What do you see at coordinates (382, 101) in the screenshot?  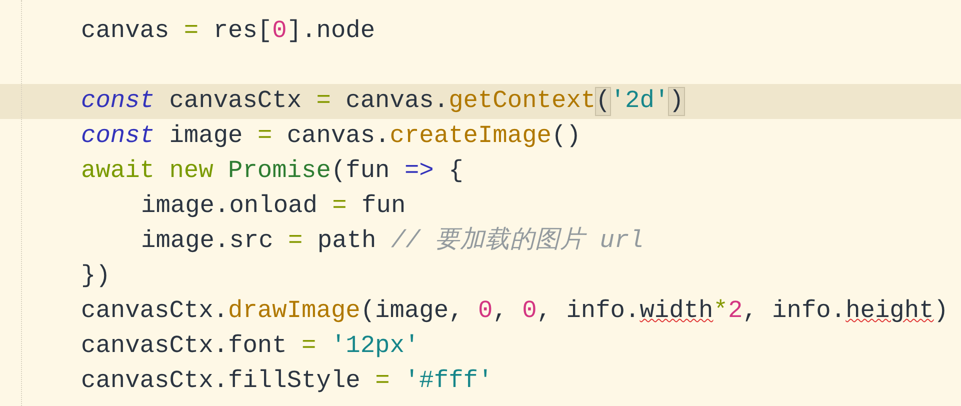 I see `code-line: const canvasCtx = canvas.getContext('2d')` at bounding box center [382, 101].